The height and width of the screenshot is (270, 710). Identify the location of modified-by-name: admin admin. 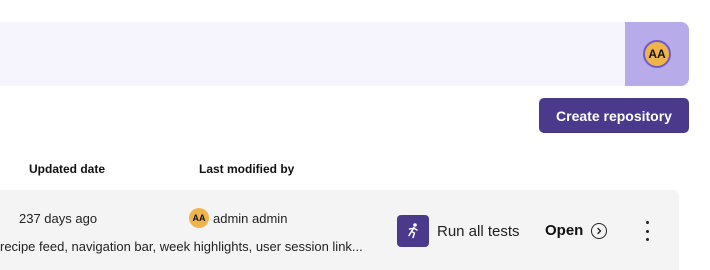
(250, 218).